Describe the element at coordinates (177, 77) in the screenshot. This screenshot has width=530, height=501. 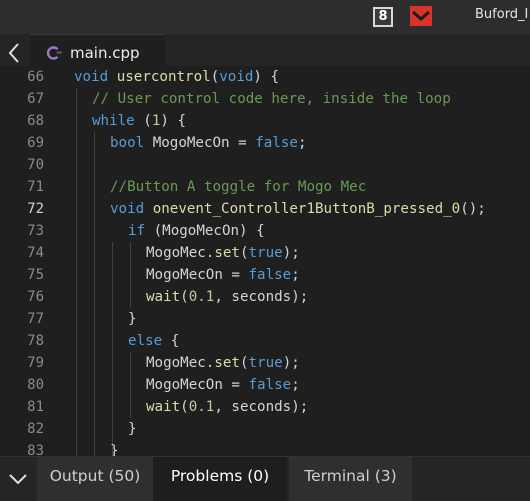
I see `code-text: void usercontrol(void) {` at that location.